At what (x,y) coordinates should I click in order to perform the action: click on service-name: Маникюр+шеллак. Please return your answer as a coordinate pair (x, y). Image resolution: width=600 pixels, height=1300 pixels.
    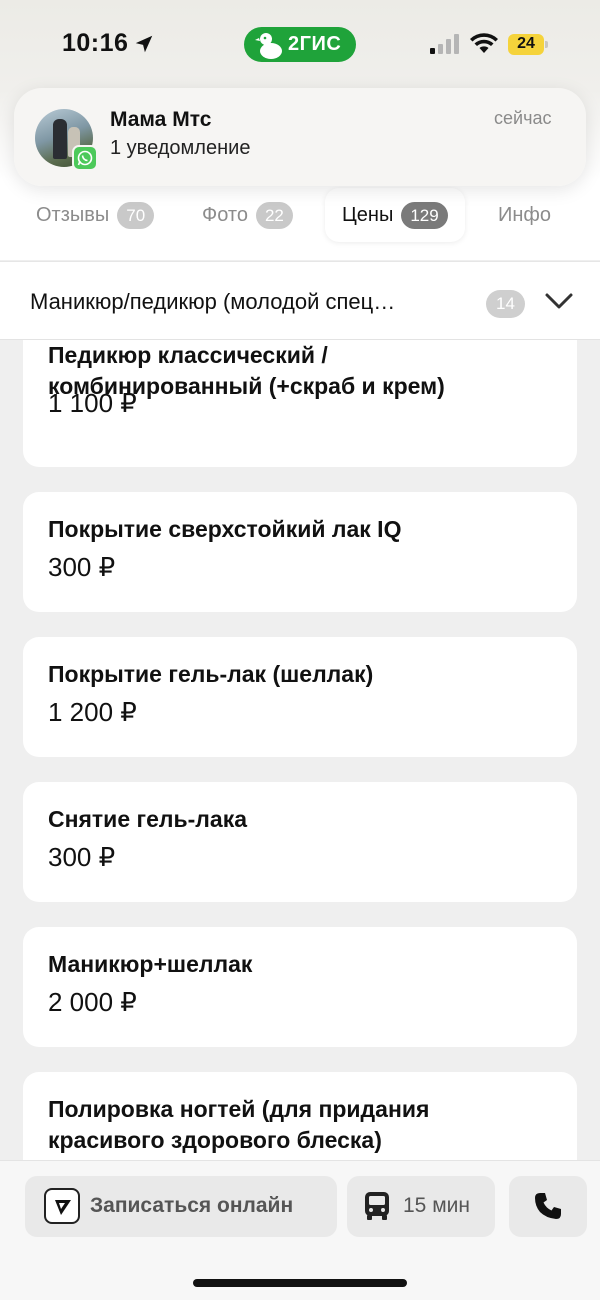
    Looking at the image, I should click on (150, 964).